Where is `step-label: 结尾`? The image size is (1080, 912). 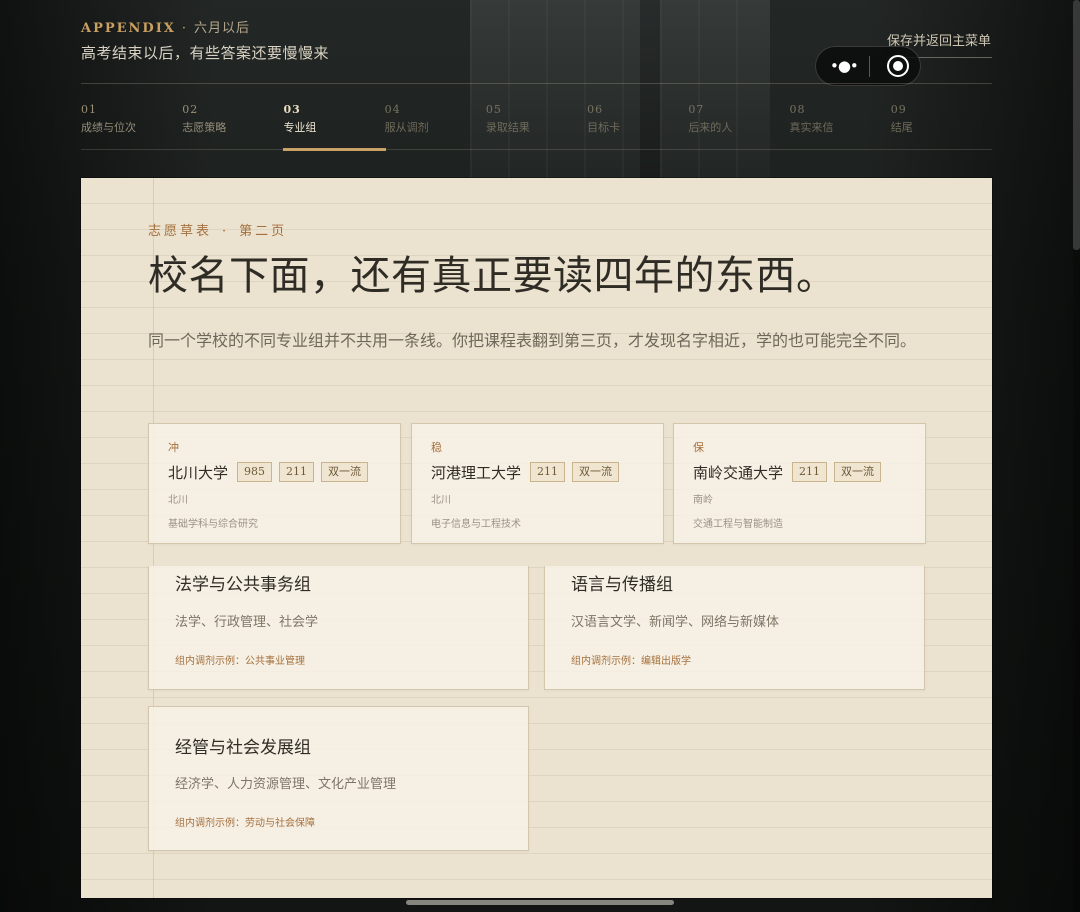
step-label: 结尾 is located at coordinates (901, 127).